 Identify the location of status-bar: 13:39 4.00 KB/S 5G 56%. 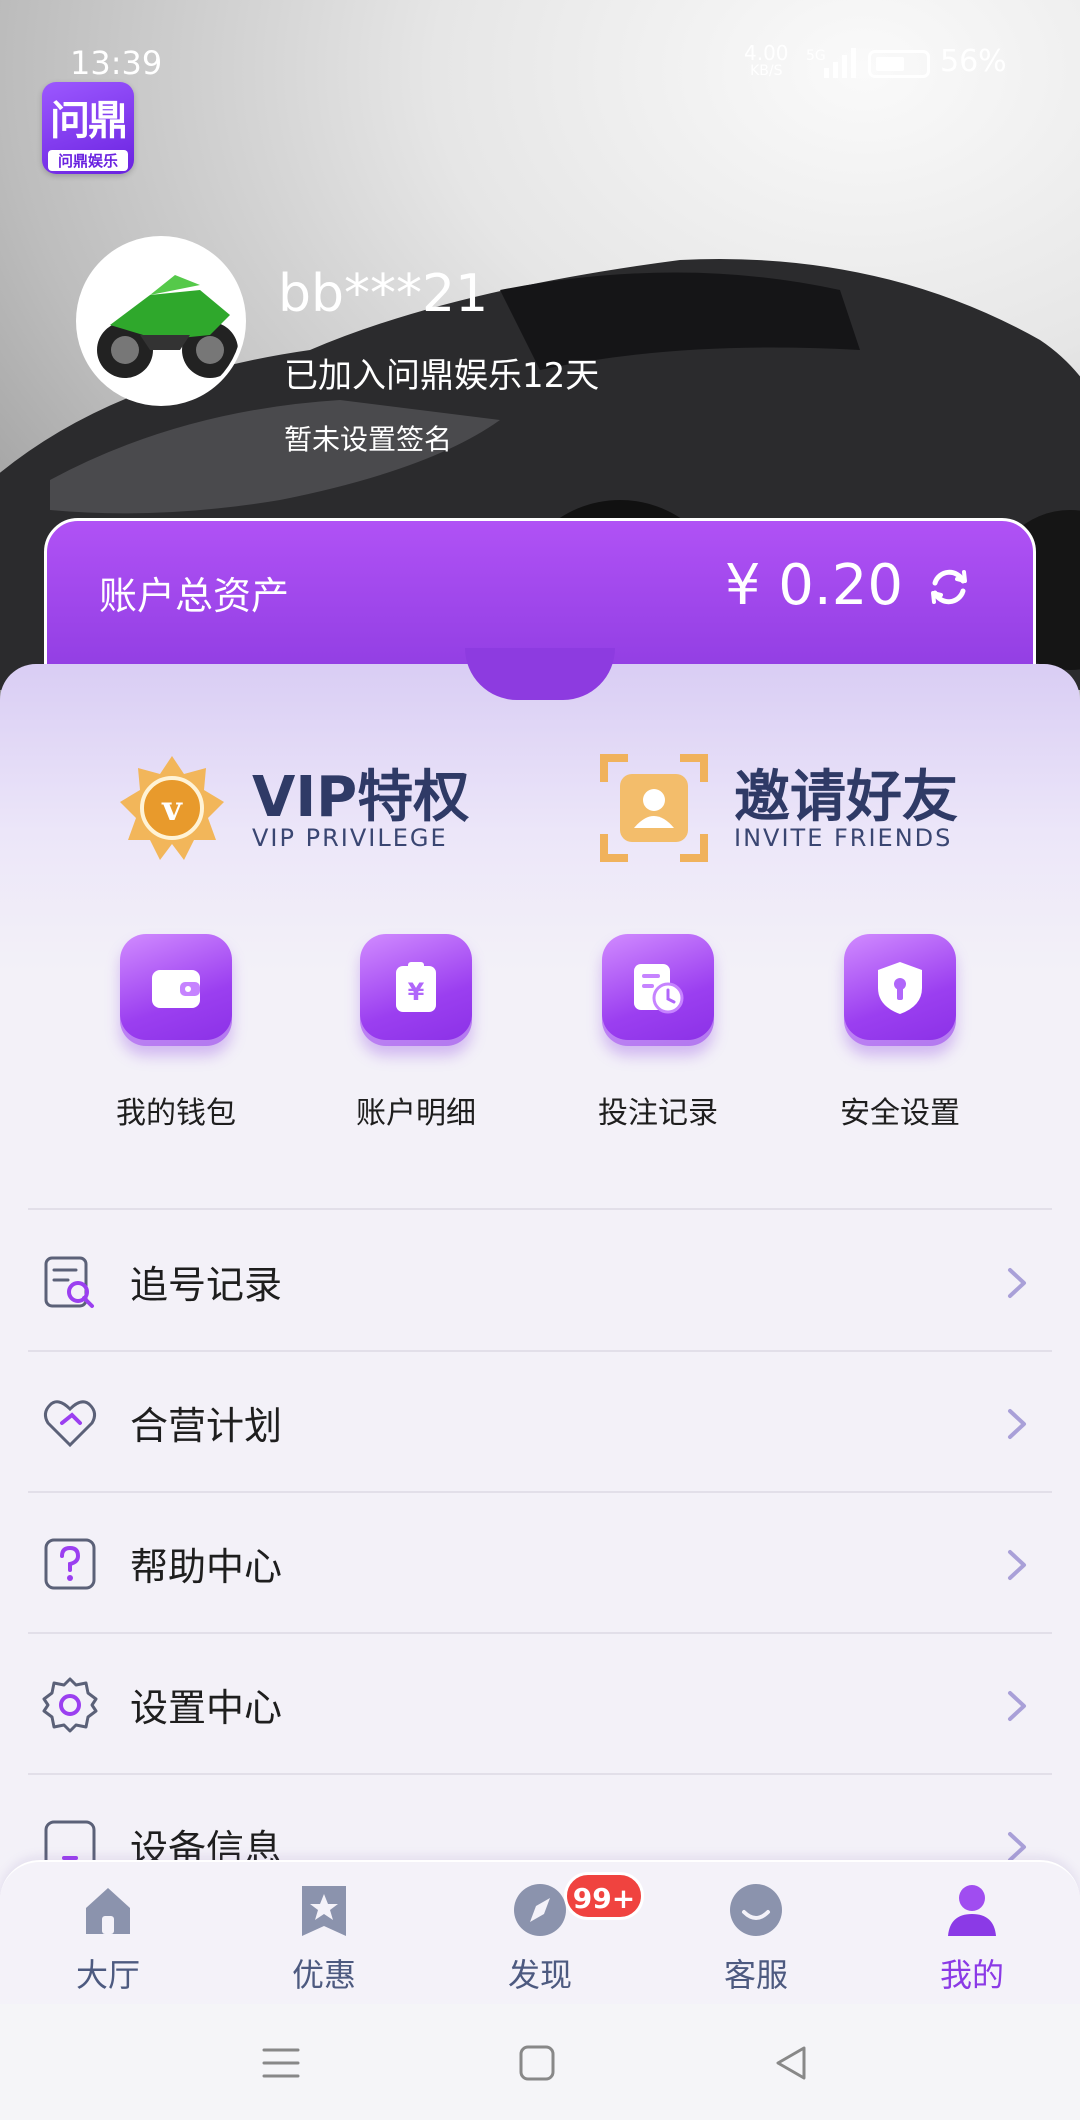
(540, 65).